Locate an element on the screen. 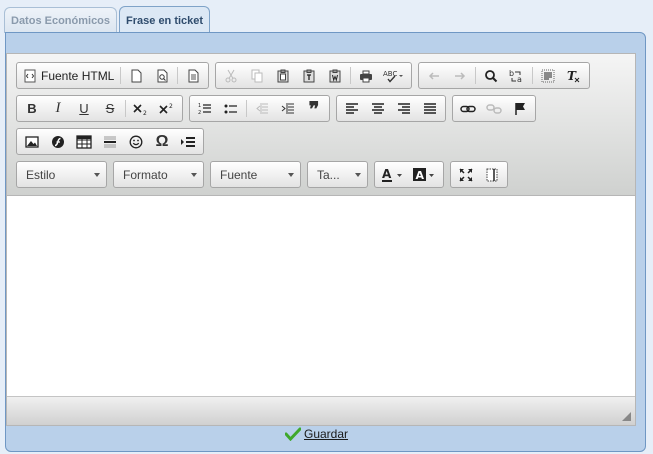 The image size is (653, 454). toolbar-group-insert: Ω is located at coordinates (110, 141).